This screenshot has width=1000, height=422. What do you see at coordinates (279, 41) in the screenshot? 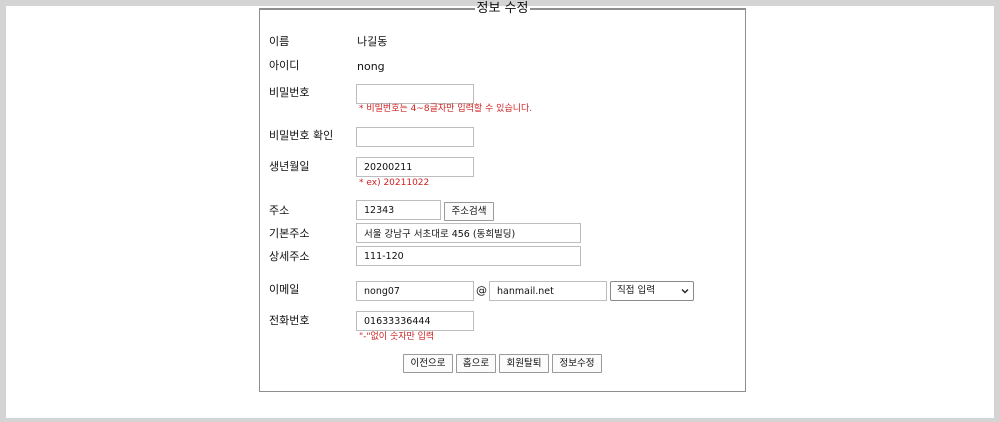
I see `name-label: 이름` at bounding box center [279, 41].